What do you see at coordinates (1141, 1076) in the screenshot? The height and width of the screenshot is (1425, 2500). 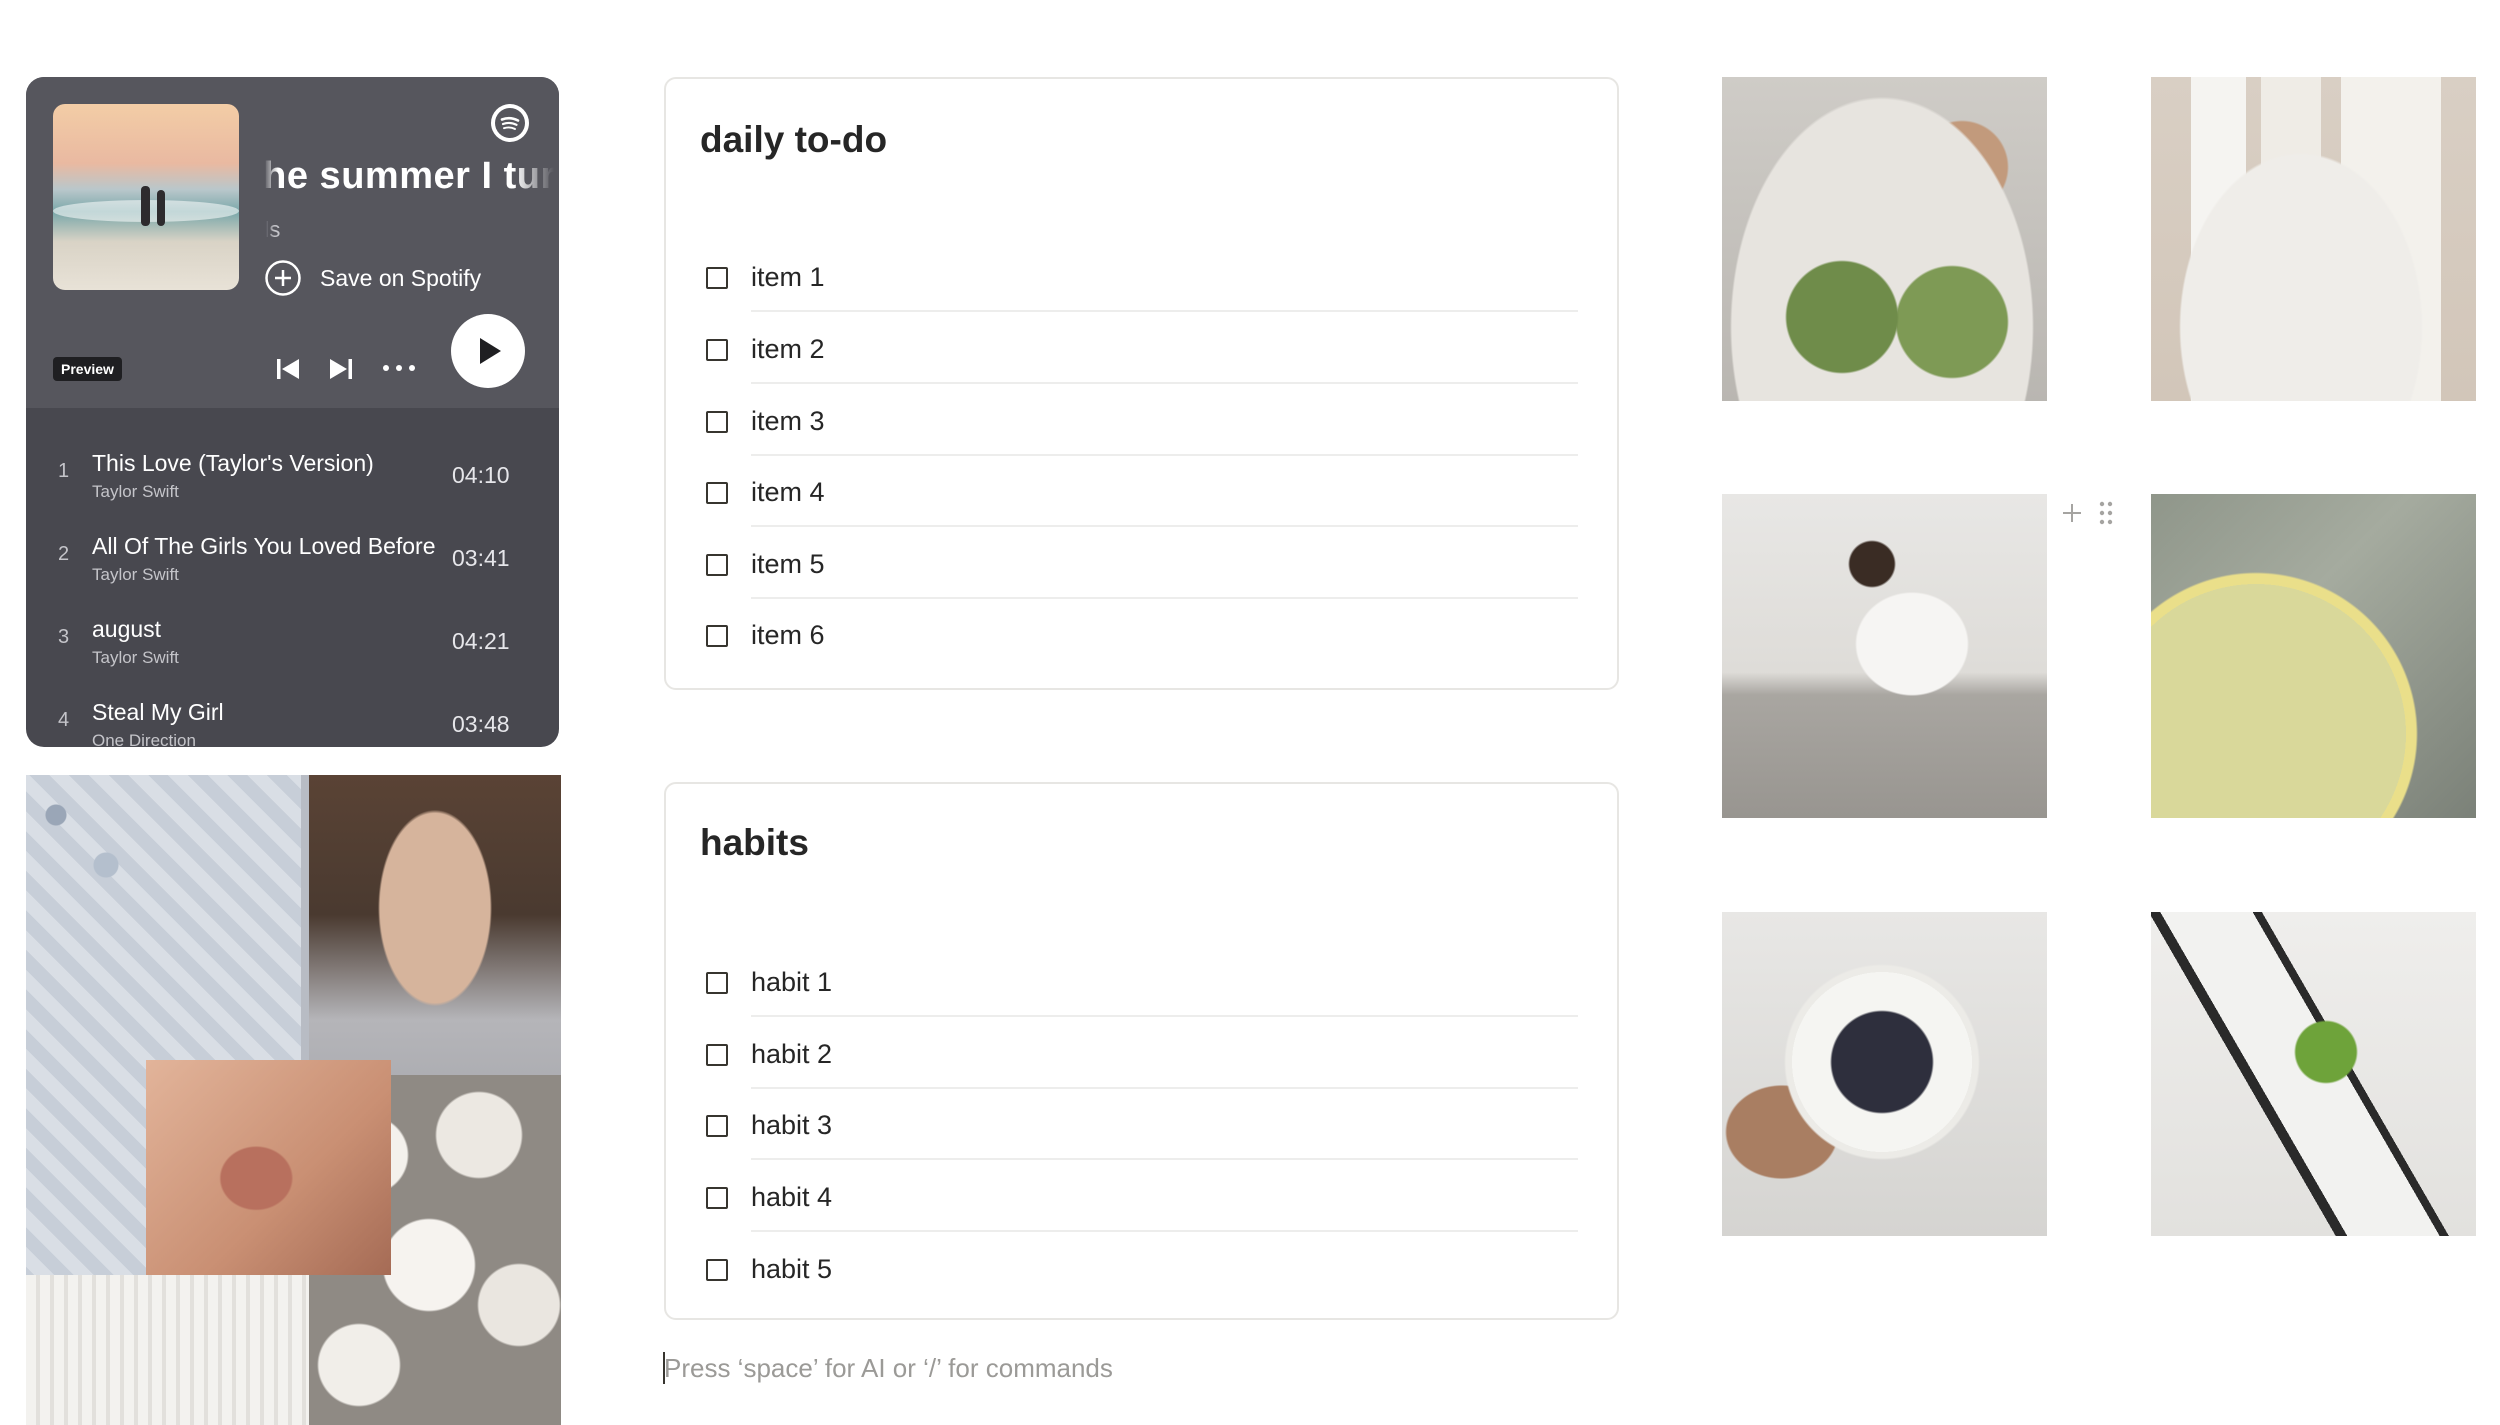 I see `habit-item: habit 2` at bounding box center [1141, 1076].